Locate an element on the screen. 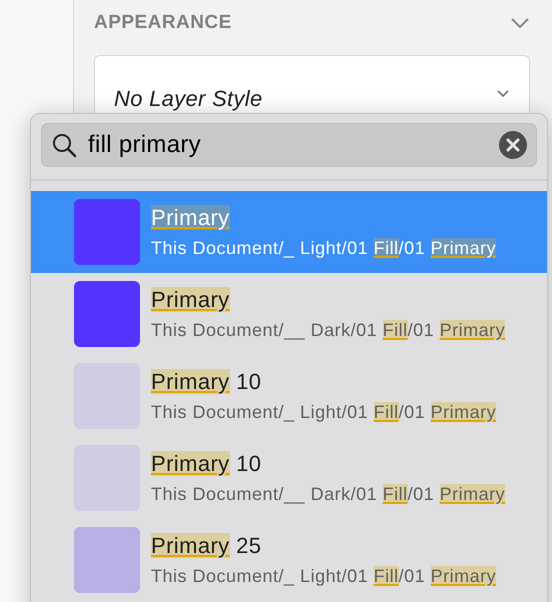  result-item: Primary This Document/__ Dark/01 Fill/01 Primary is located at coordinates (289, 314).